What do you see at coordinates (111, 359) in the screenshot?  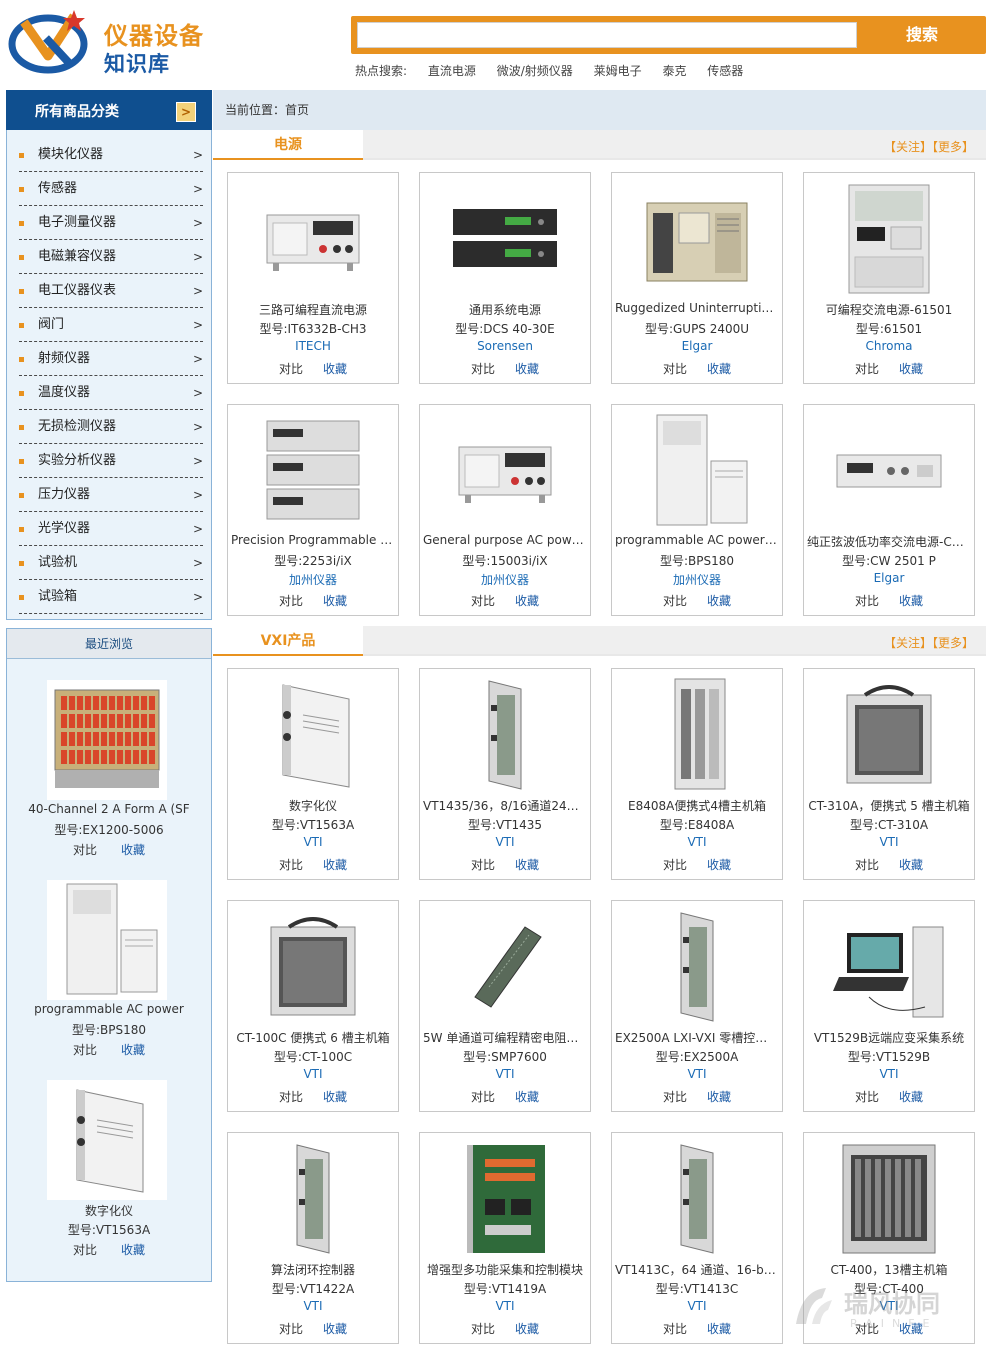 I see `sidebar-item-category: 射频仪器 >` at bounding box center [111, 359].